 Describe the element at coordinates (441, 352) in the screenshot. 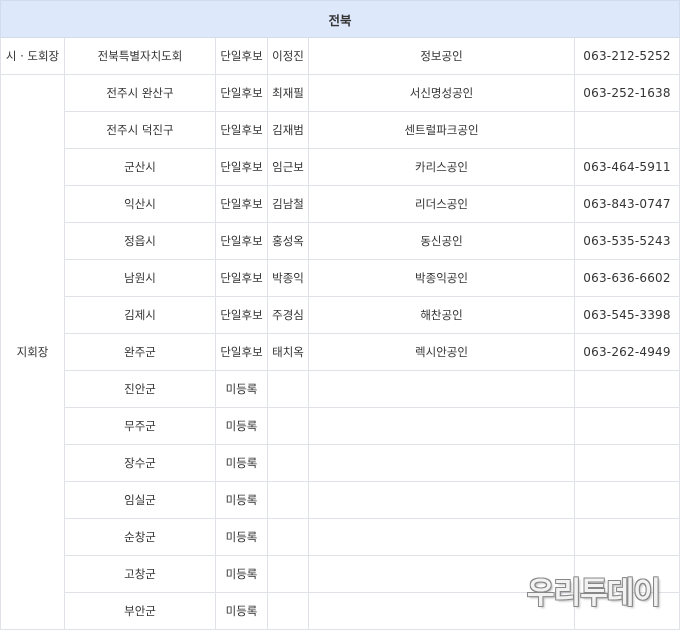

I see `office-cell: 렉시안공인` at that location.